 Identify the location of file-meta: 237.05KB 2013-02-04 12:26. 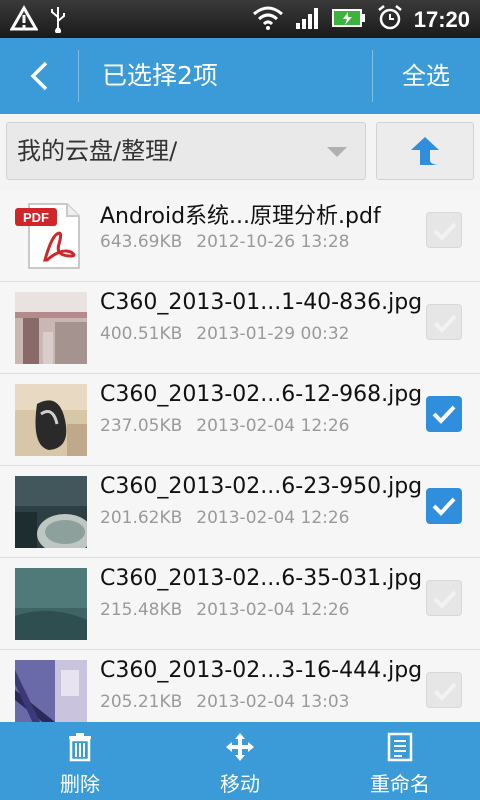
(225, 426).